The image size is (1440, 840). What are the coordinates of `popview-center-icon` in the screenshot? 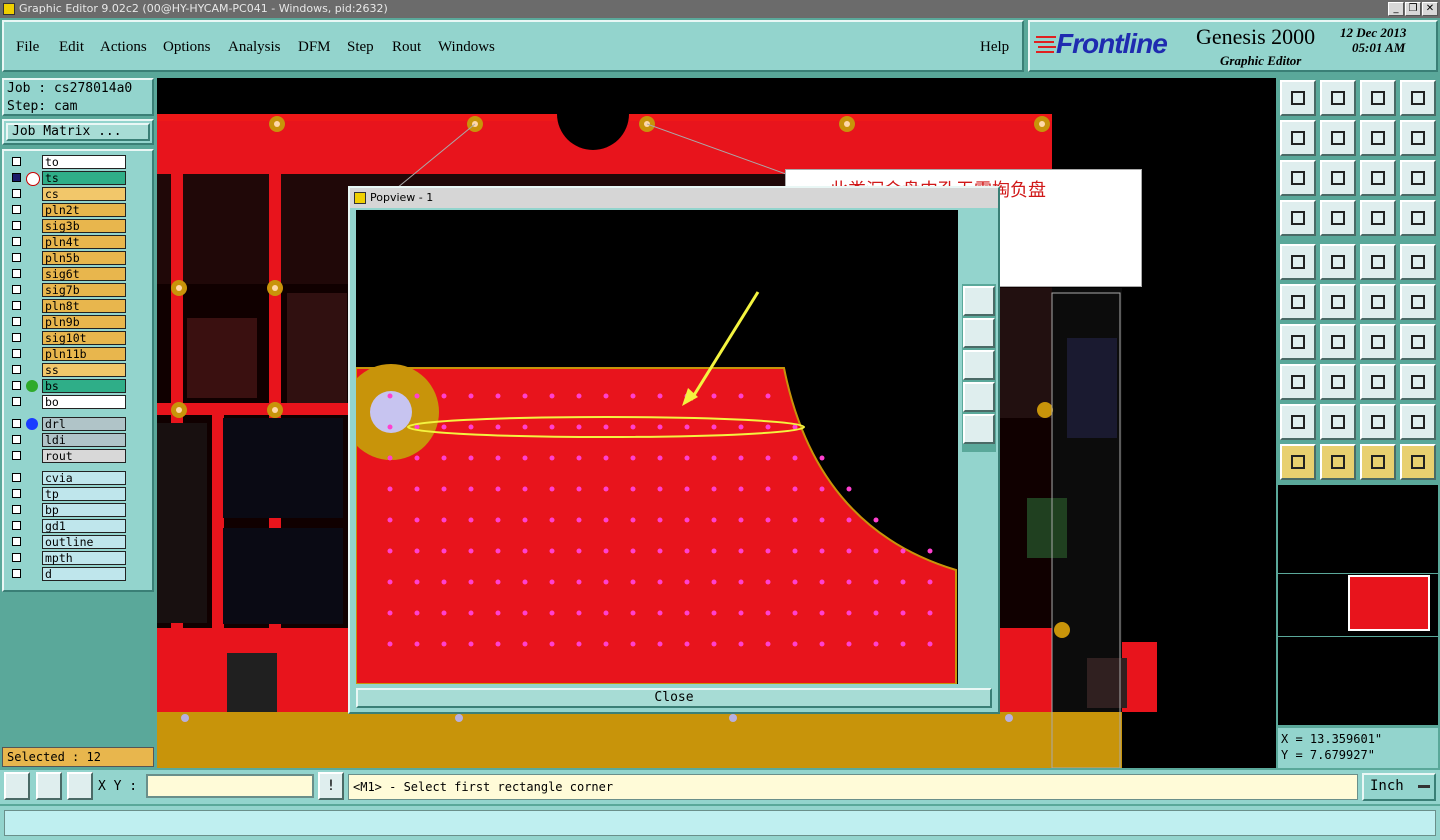 It's located at (979, 429).